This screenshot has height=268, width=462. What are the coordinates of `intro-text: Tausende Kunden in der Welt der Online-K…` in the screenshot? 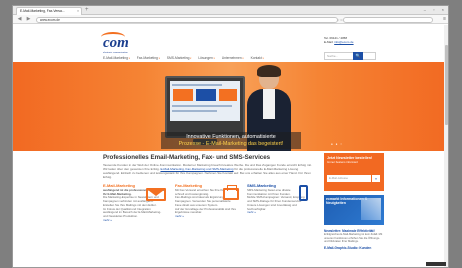 It's located at (208, 171).